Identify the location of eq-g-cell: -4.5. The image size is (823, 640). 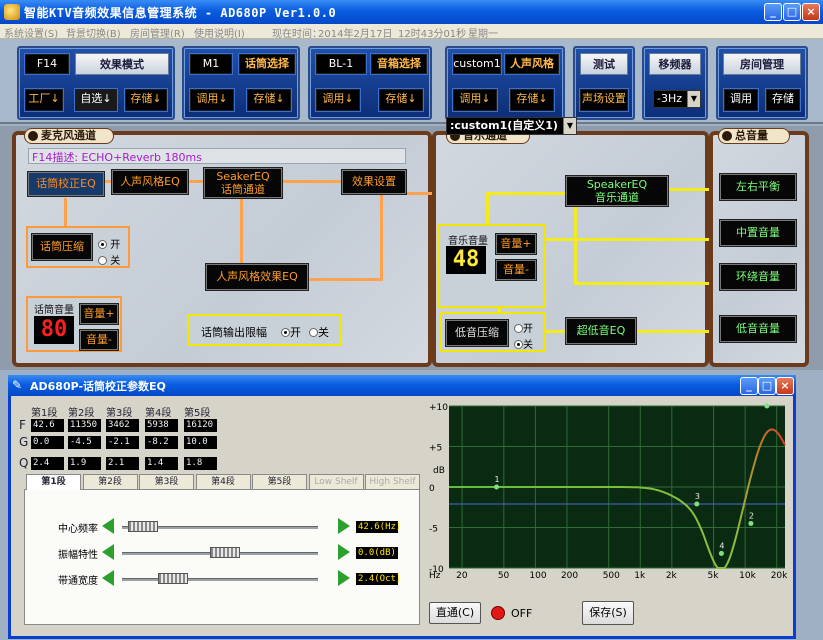
(84, 442).